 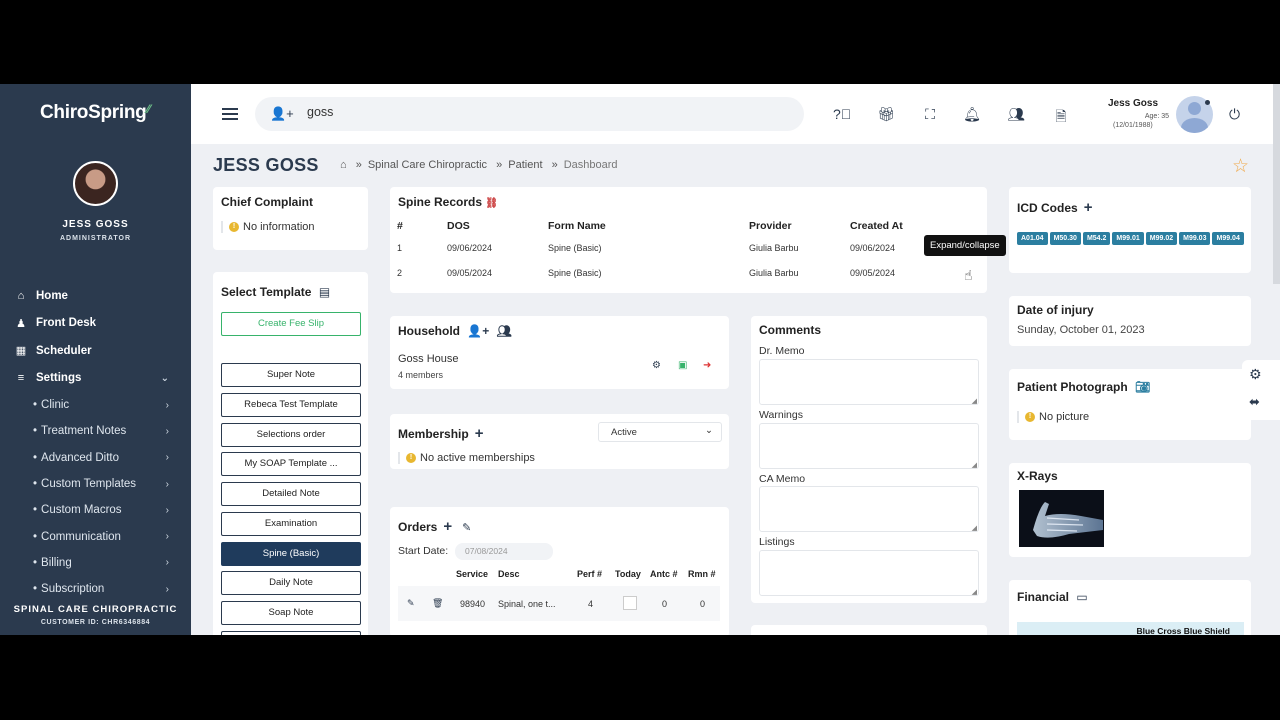 What do you see at coordinates (95, 563) in the screenshot?
I see `sidebar-item-billing: Billing›` at bounding box center [95, 563].